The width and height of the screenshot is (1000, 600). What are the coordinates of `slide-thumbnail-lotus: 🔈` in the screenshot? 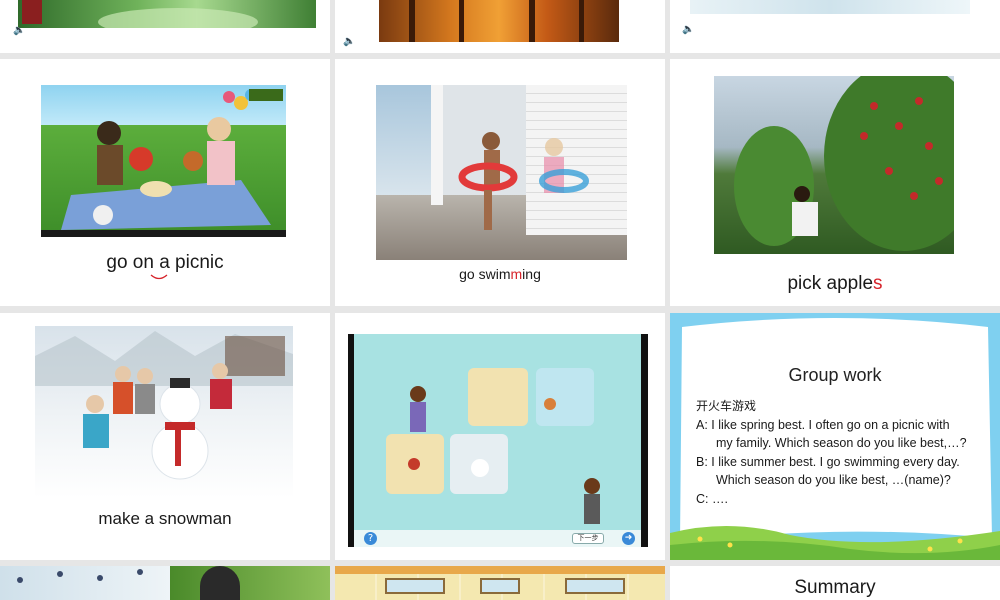 It's located at (165, 26).